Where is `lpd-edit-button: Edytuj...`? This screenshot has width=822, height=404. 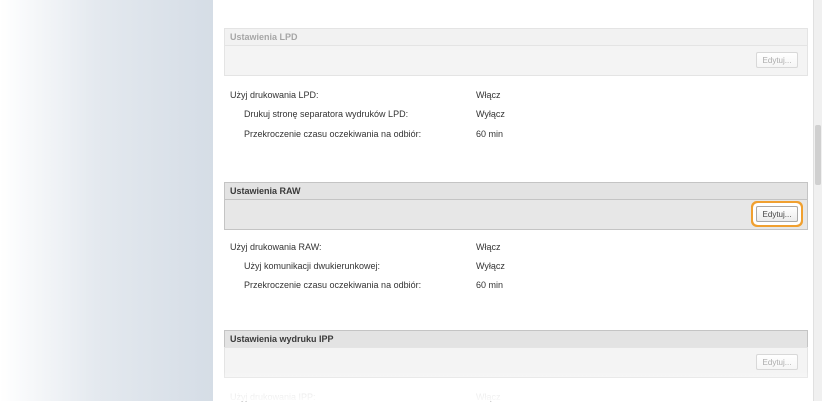 lpd-edit-button: Edytuj... is located at coordinates (777, 60).